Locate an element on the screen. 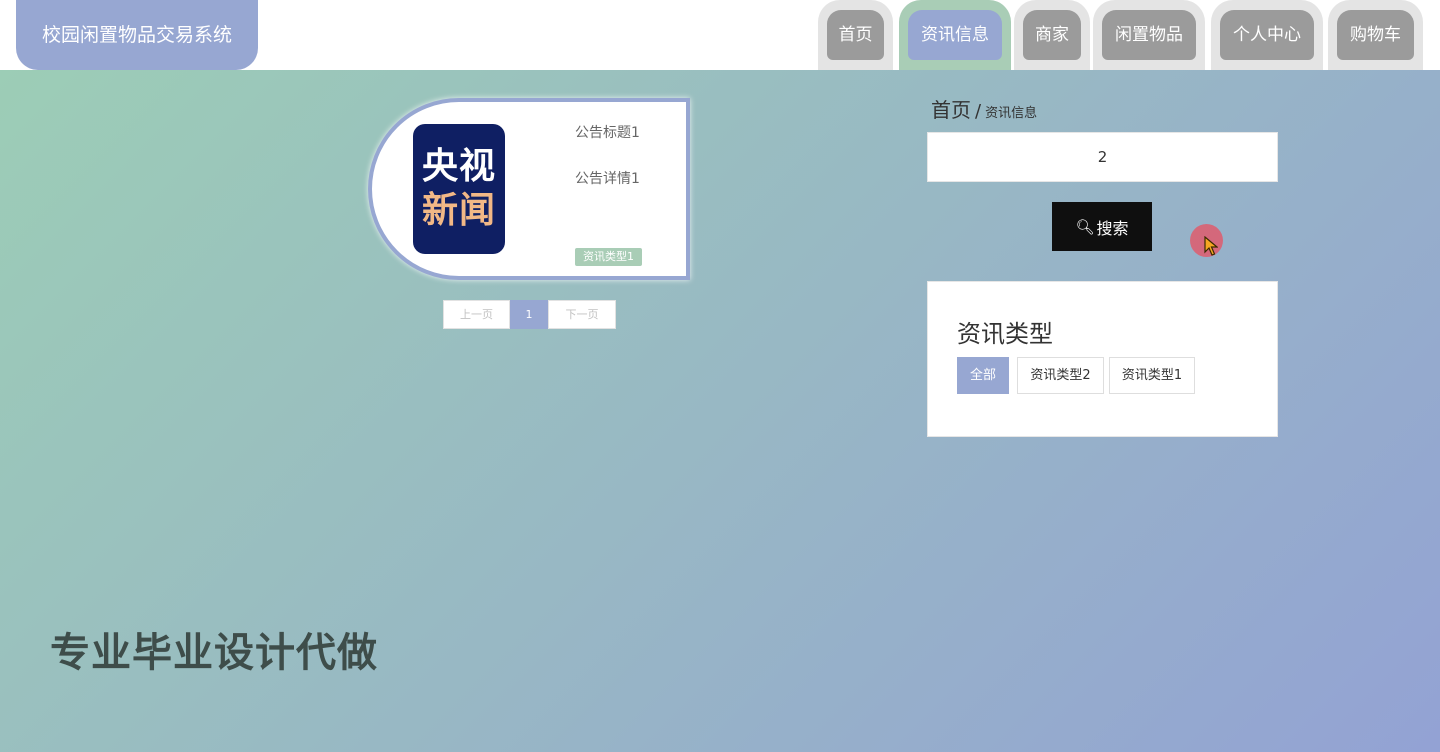 Image resolution: width=1440 pixels, height=752 pixels. nav-item-label: 闲置物品 is located at coordinates (1149, 35).